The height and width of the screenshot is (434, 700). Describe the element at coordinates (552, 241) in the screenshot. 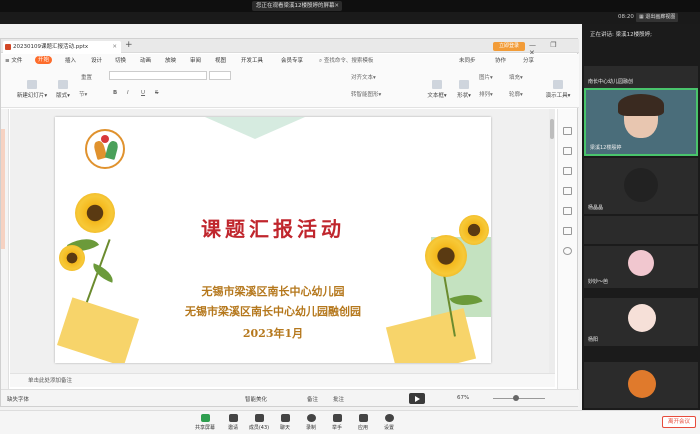

I see `vertical-scrollbar` at that location.